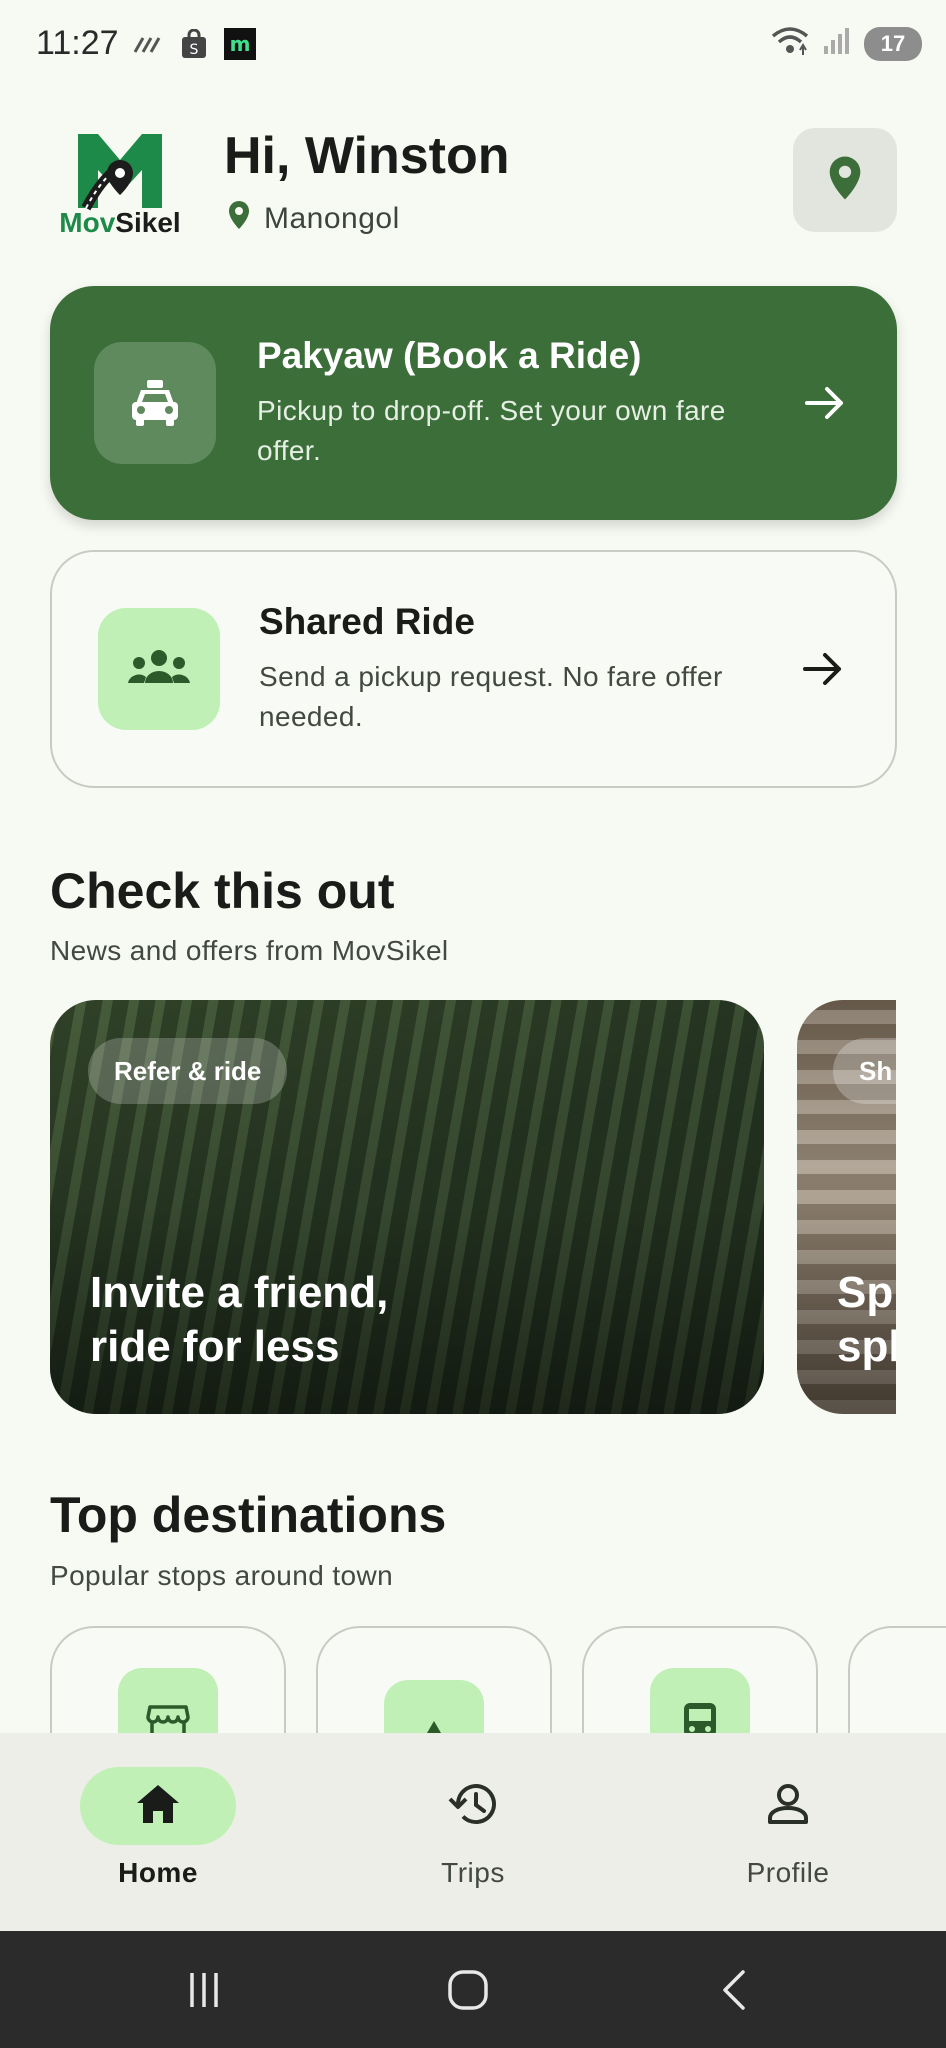 Image resolution: width=946 pixels, height=2048 pixels. Describe the element at coordinates (249, 950) in the screenshot. I see `check-this-out-subtitle: News and offers from MovSikel` at that location.